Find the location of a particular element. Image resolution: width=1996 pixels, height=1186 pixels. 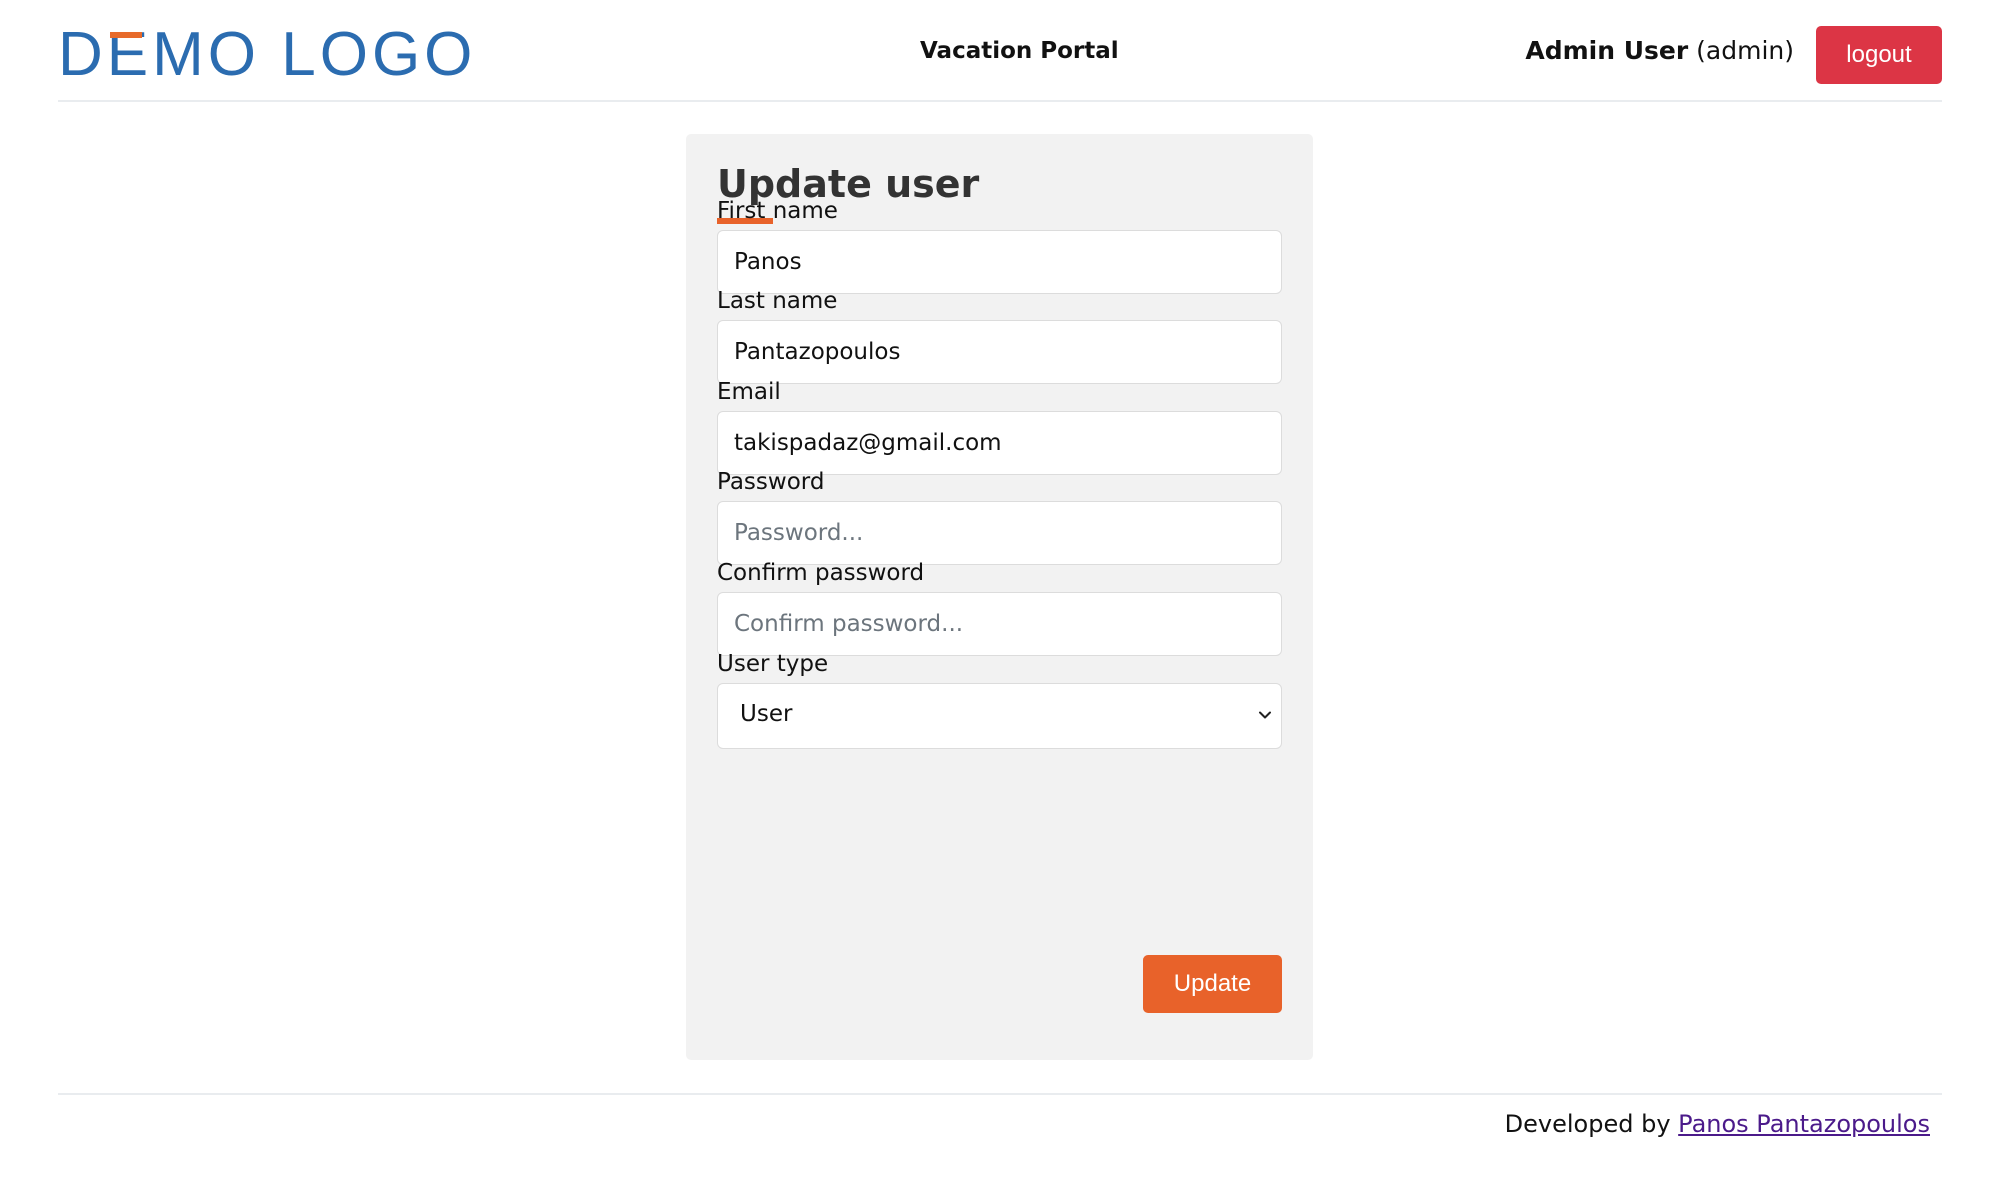

last-name-field is located at coordinates (999, 352).